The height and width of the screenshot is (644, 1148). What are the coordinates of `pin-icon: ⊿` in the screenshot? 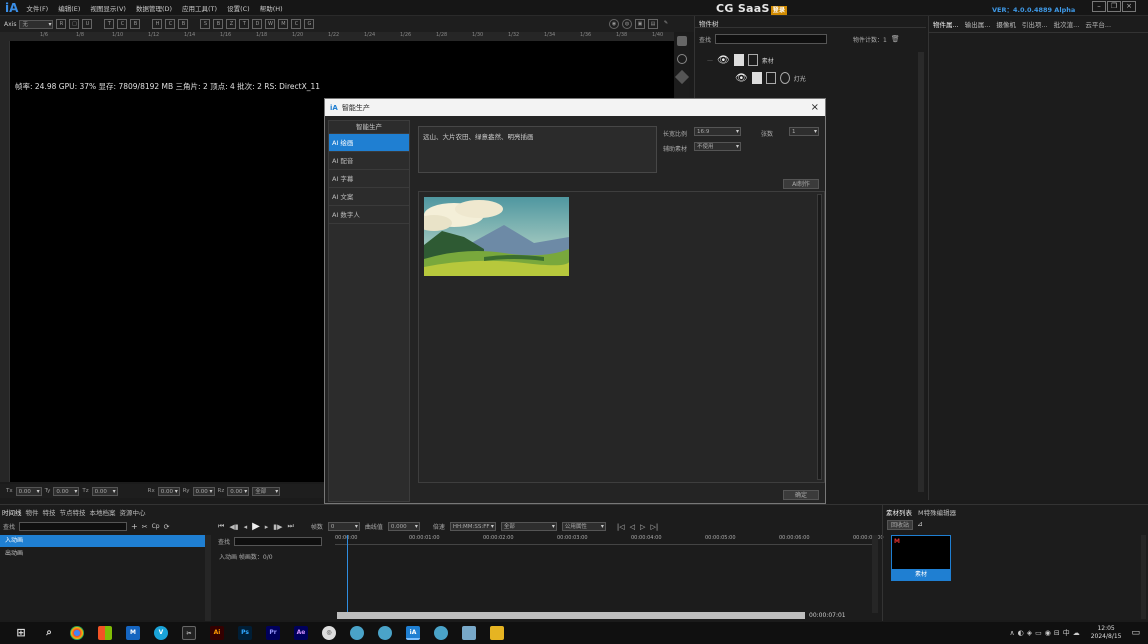 It's located at (920, 524).